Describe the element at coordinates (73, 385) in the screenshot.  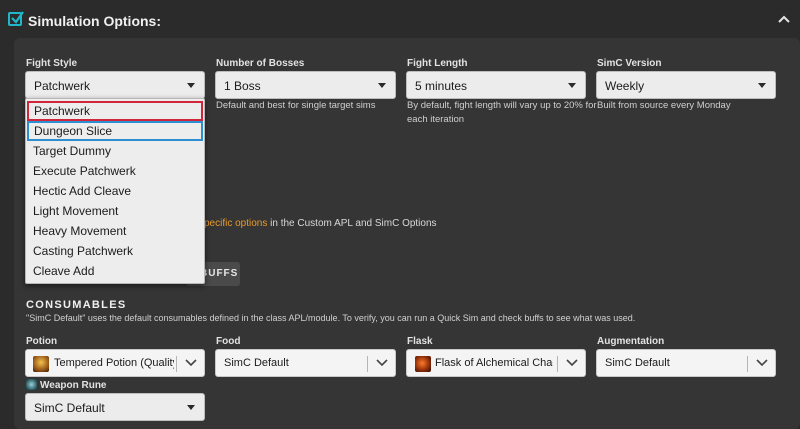
I see `weapon-rune-label: Weapon Rune` at that location.